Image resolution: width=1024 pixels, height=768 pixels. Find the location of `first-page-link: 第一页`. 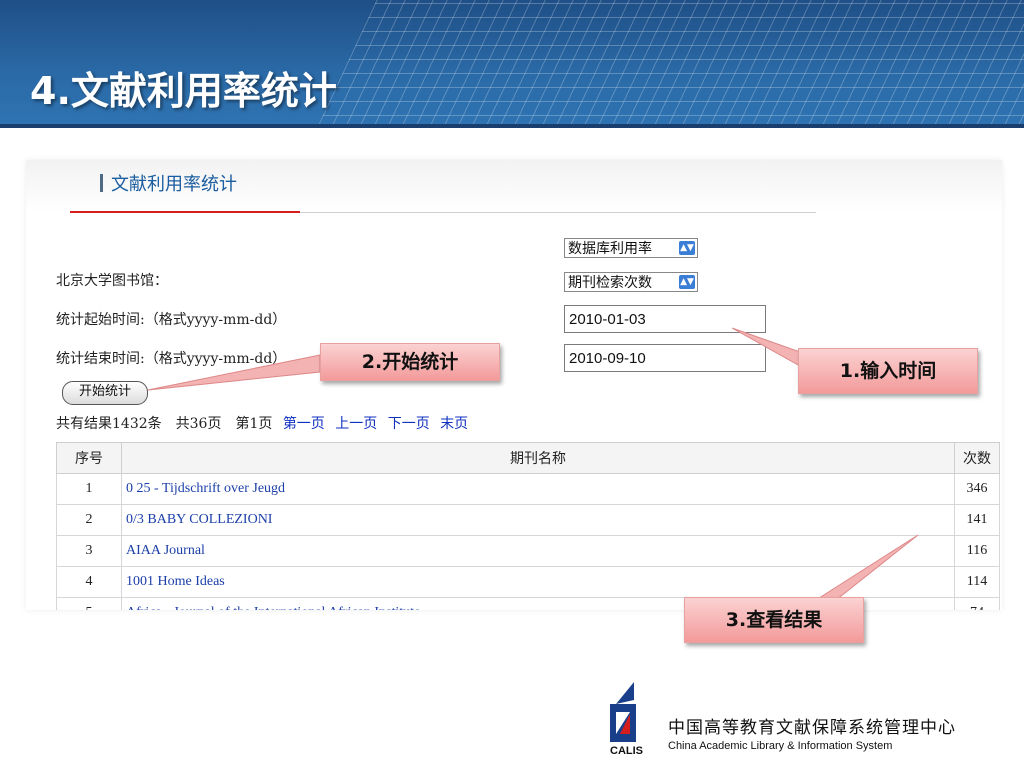

first-page-link: 第一页 is located at coordinates (304, 424).